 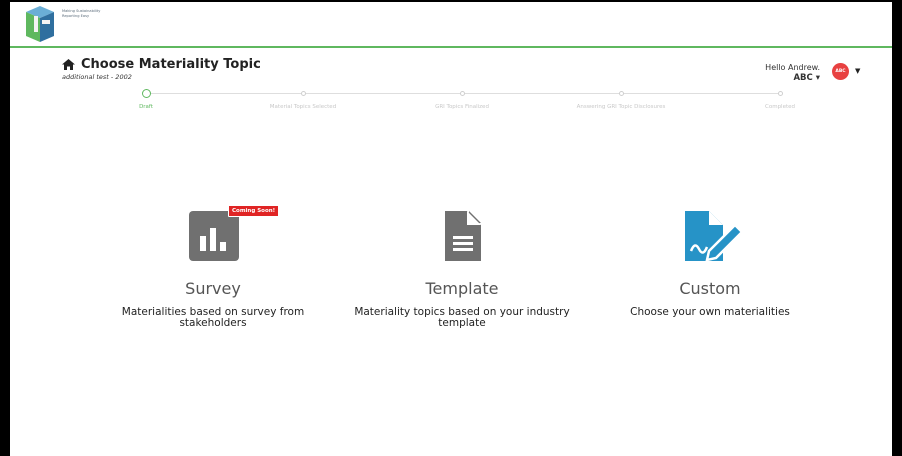 What do you see at coordinates (213, 288) in the screenshot?
I see `survey-title: Survey` at bounding box center [213, 288].